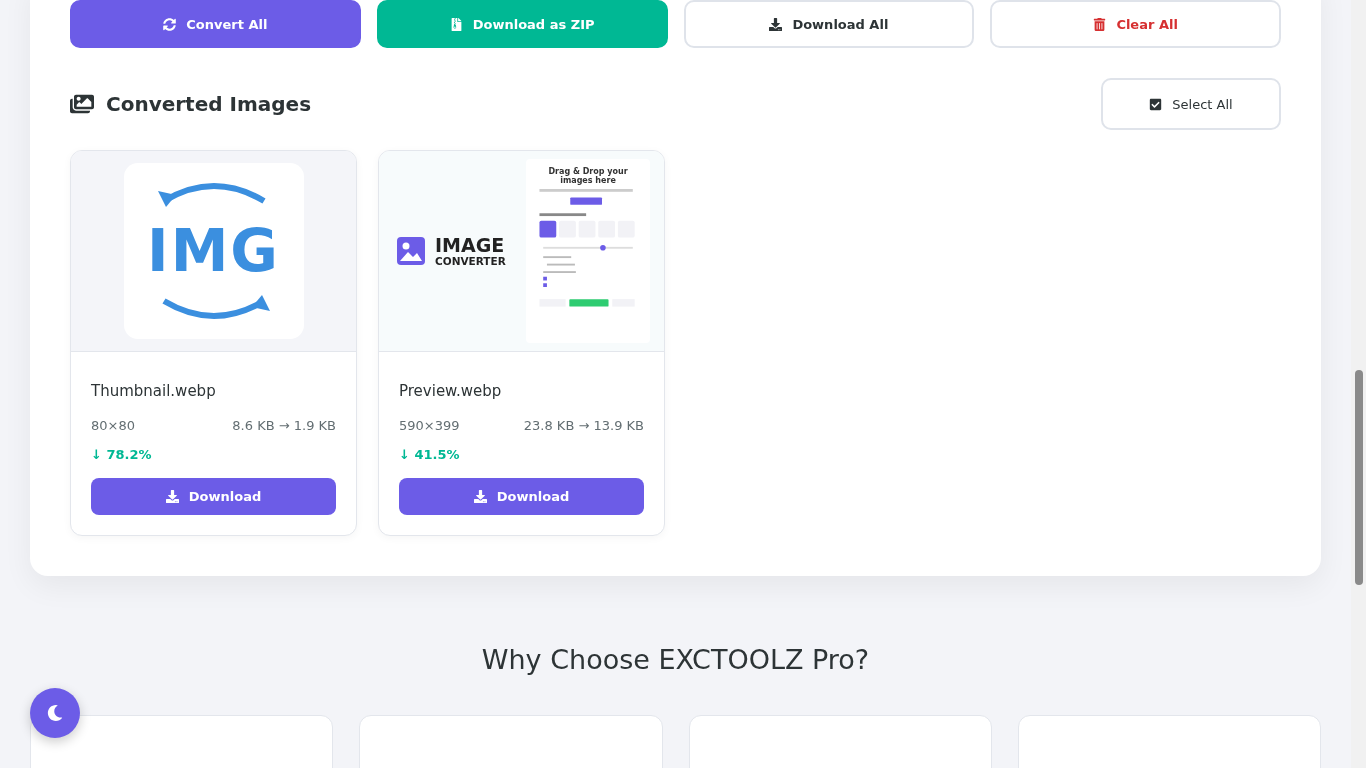 The width and height of the screenshot is (1366, 768). I want to click on action-button: Convert All, so click(215, 24).